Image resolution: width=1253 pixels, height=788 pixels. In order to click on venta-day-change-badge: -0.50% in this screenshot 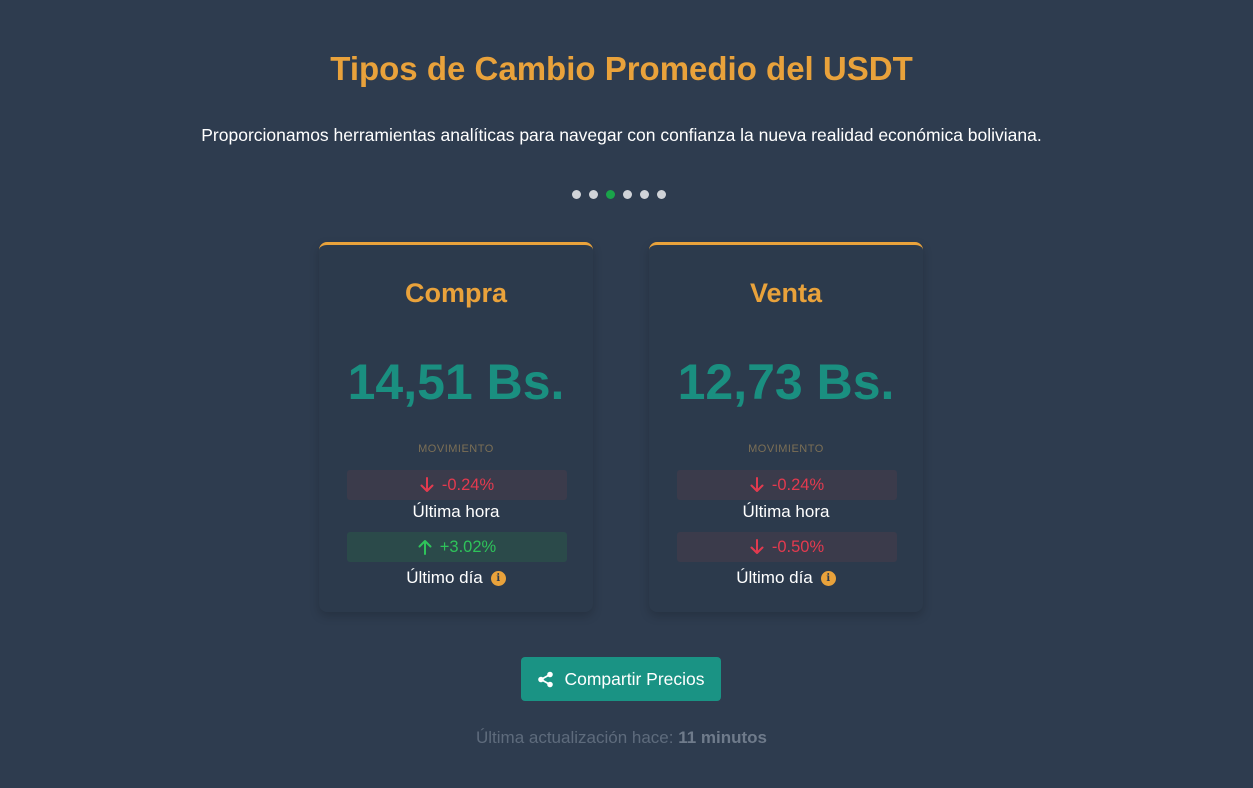, I will do `click(787, 547)`.